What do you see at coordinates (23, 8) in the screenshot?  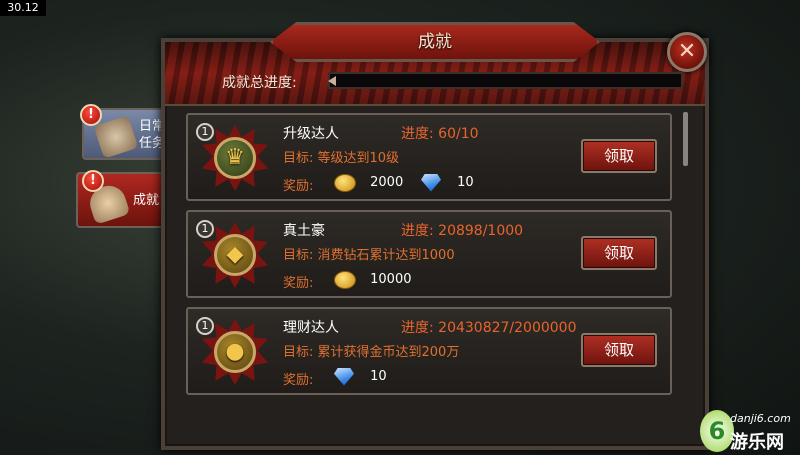 I see `fps-counter: 30.12` at bounding box center [23, 8].